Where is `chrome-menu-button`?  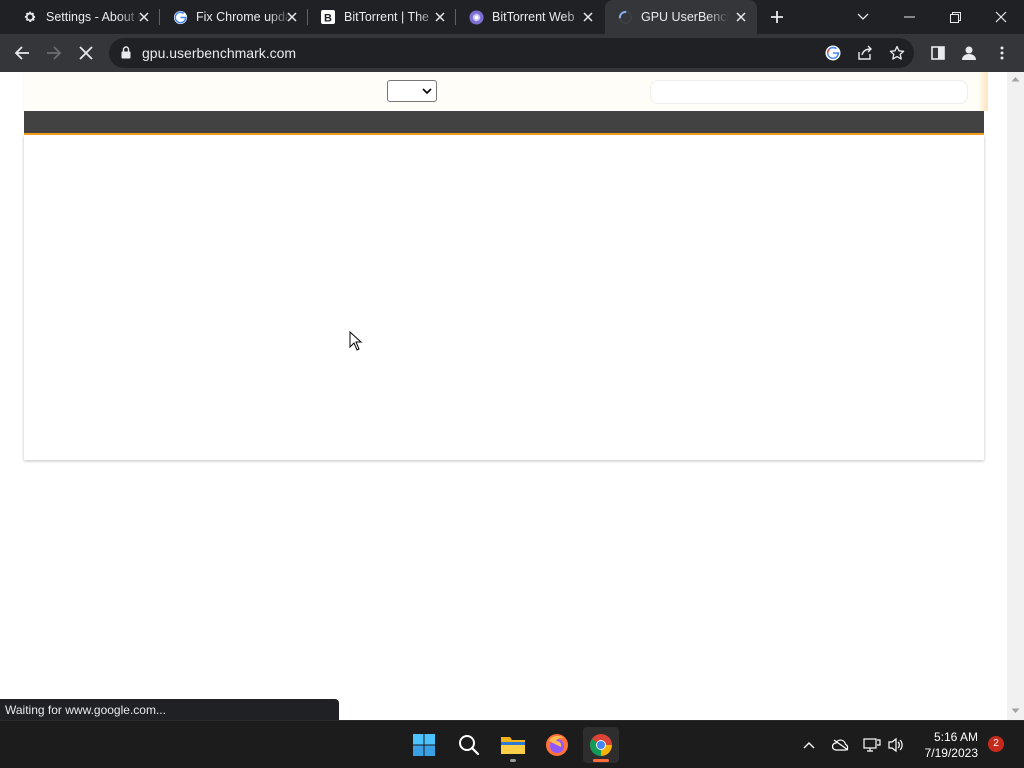
chrome-menu-button is located at coordinates (1002, 53).